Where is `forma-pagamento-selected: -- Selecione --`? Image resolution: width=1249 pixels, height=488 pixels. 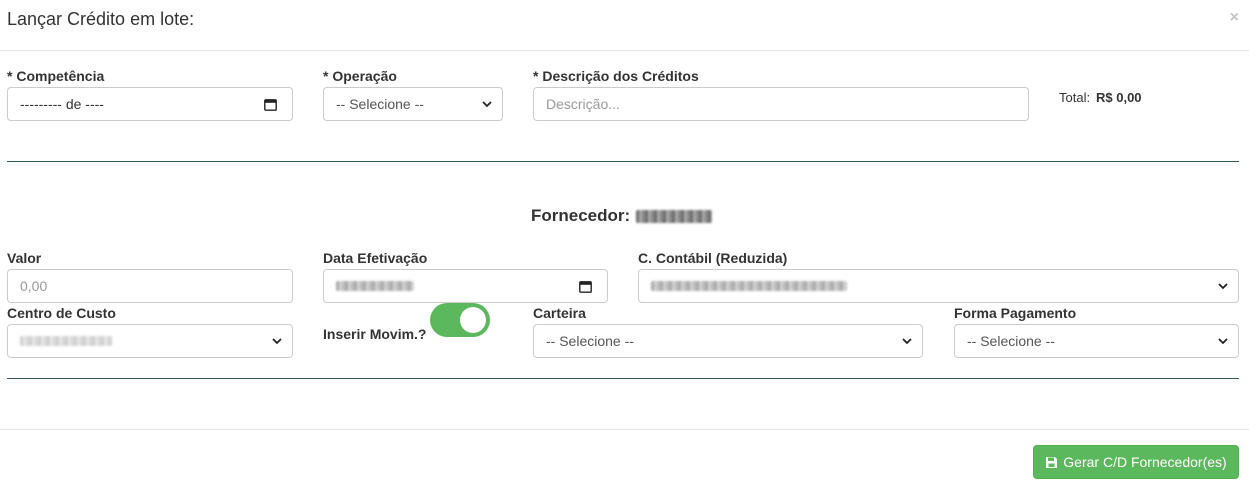 forma-pagamento-selected: -- Selecione -- is located at coordinates (1011, 341).